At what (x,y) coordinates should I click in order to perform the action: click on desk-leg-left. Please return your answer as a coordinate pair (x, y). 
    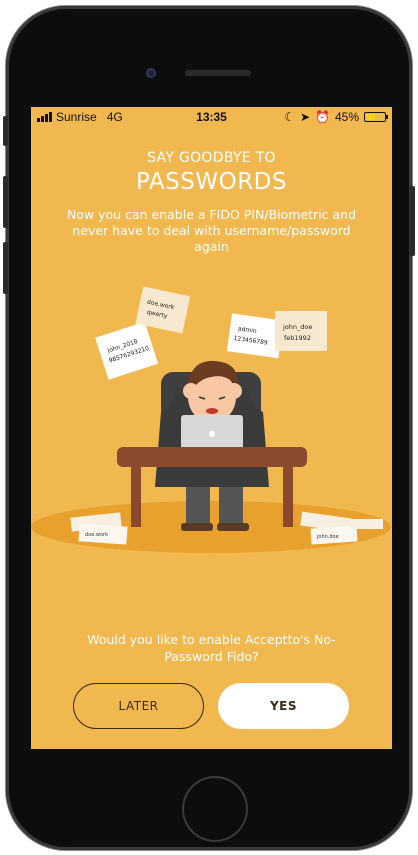
    Looking at the image, I should click on (136, 497).